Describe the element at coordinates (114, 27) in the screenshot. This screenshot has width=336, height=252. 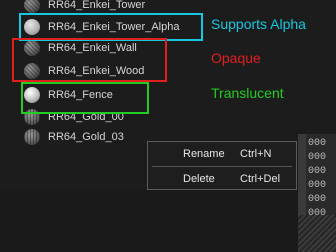
I see `list-item-label: RR64_Enkei_Tower_Alpha` at that location.